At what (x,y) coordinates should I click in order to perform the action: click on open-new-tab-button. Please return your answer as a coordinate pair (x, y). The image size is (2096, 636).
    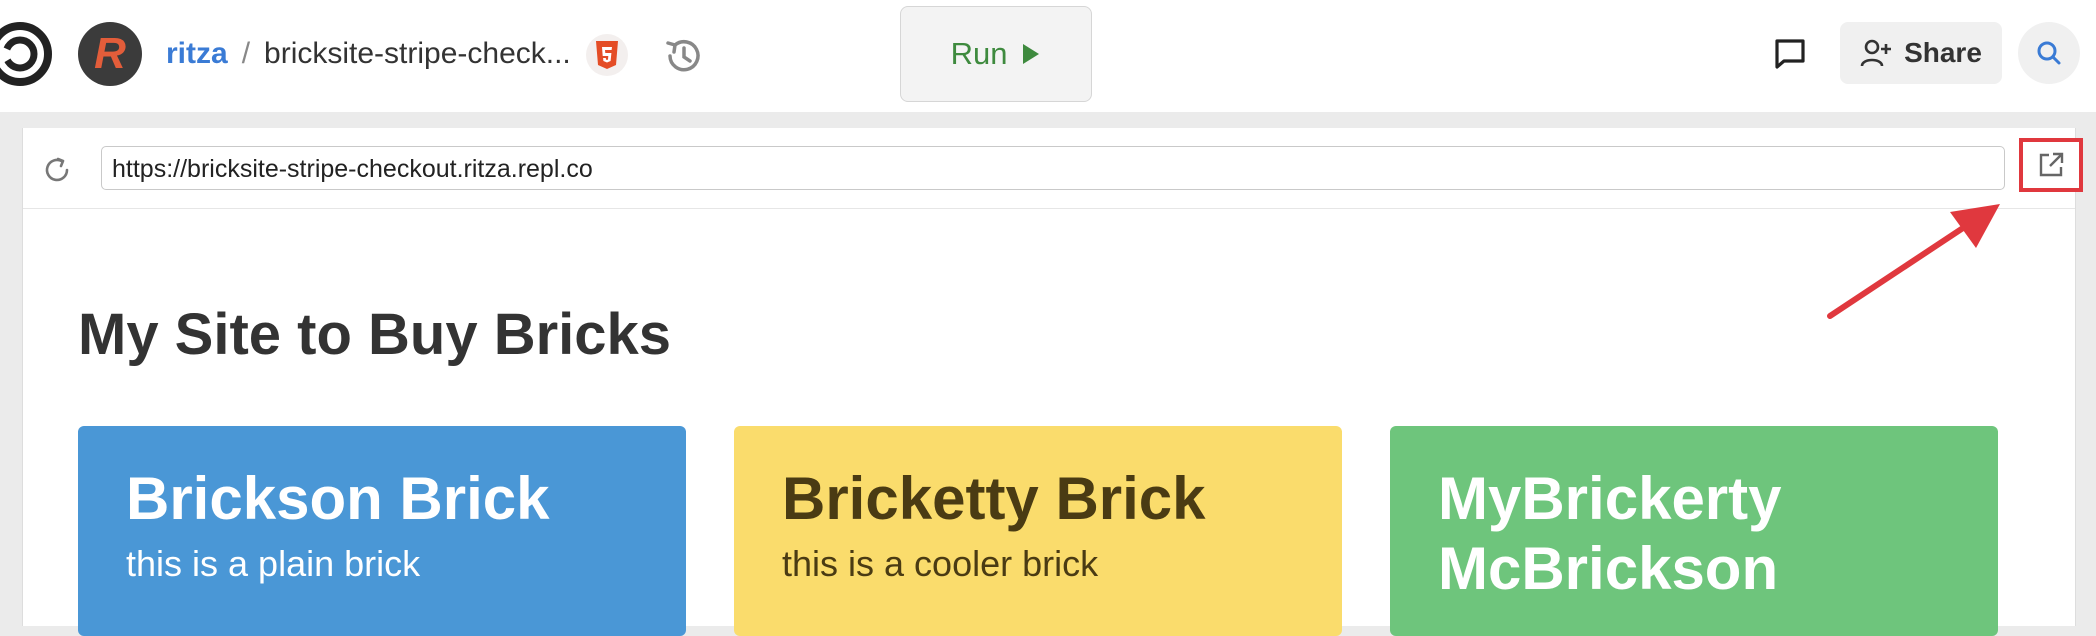
    Looking at the image, I should click on (2051, 165).